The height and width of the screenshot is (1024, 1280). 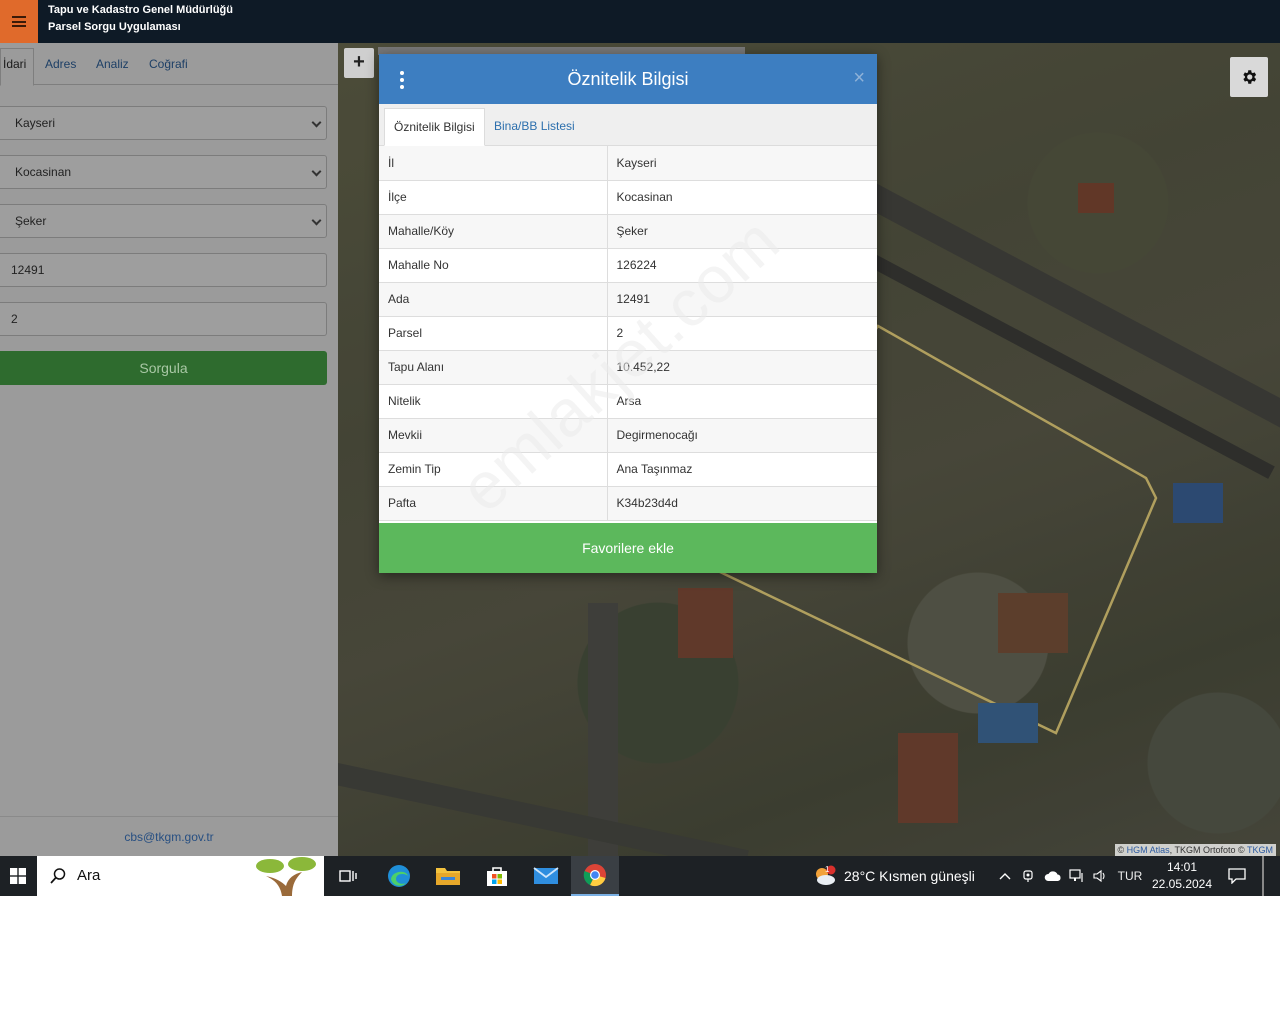 What do you see at coordinates (1182, 884) in the screenshot?
I see `clock-date: 22.05.2024` at bounding box center [1182, 884].